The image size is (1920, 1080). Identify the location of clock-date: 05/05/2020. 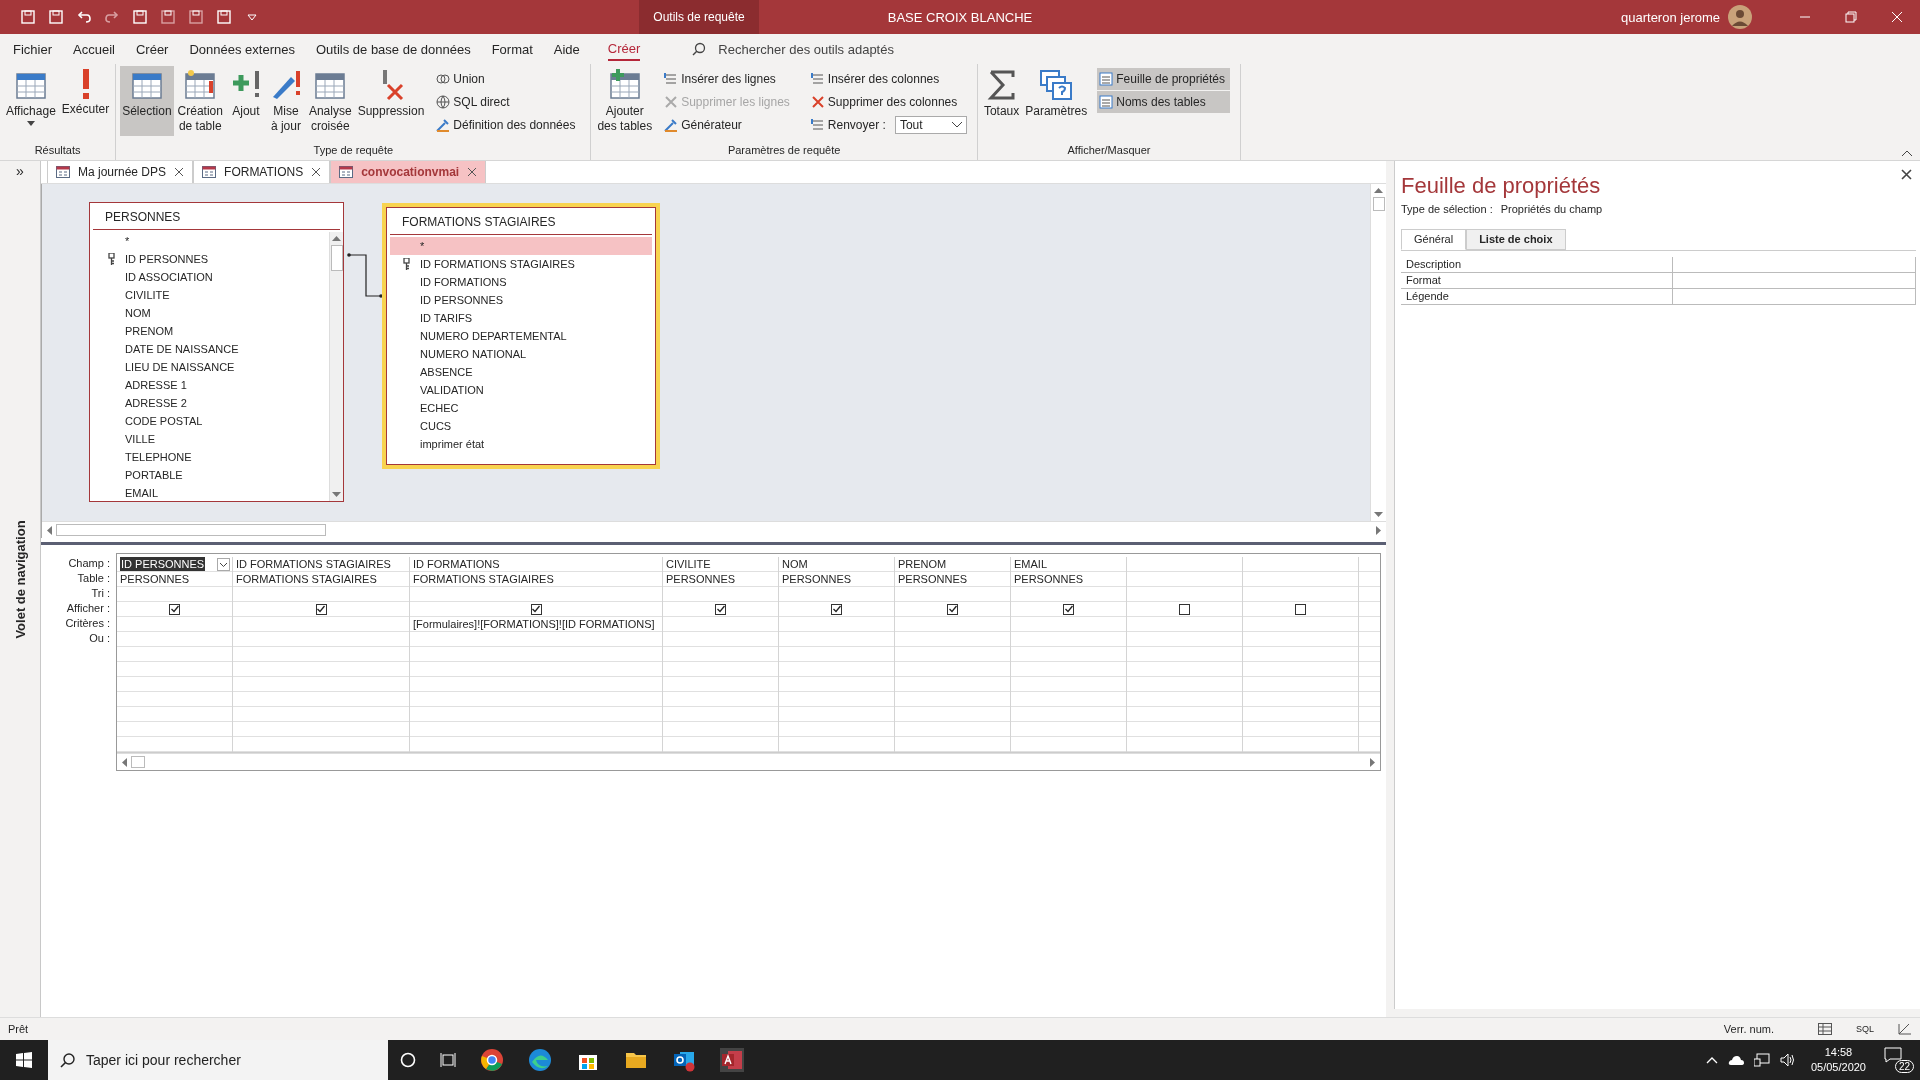
(1838, 1067).